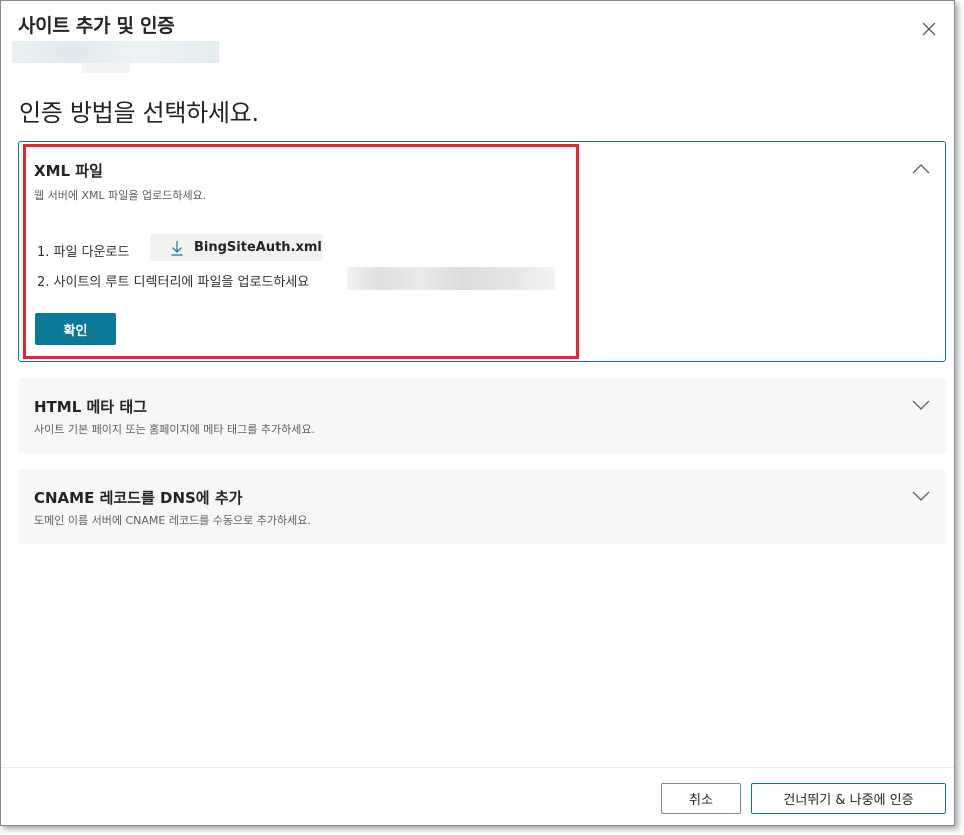  What do you see at coordinates (172, 520) in the screenshot?
I see `method-cname-description: 도메인 이름 서버에 CNAME 레코드를 수동으로 추가하세요.` at bounding box center [172, 520].